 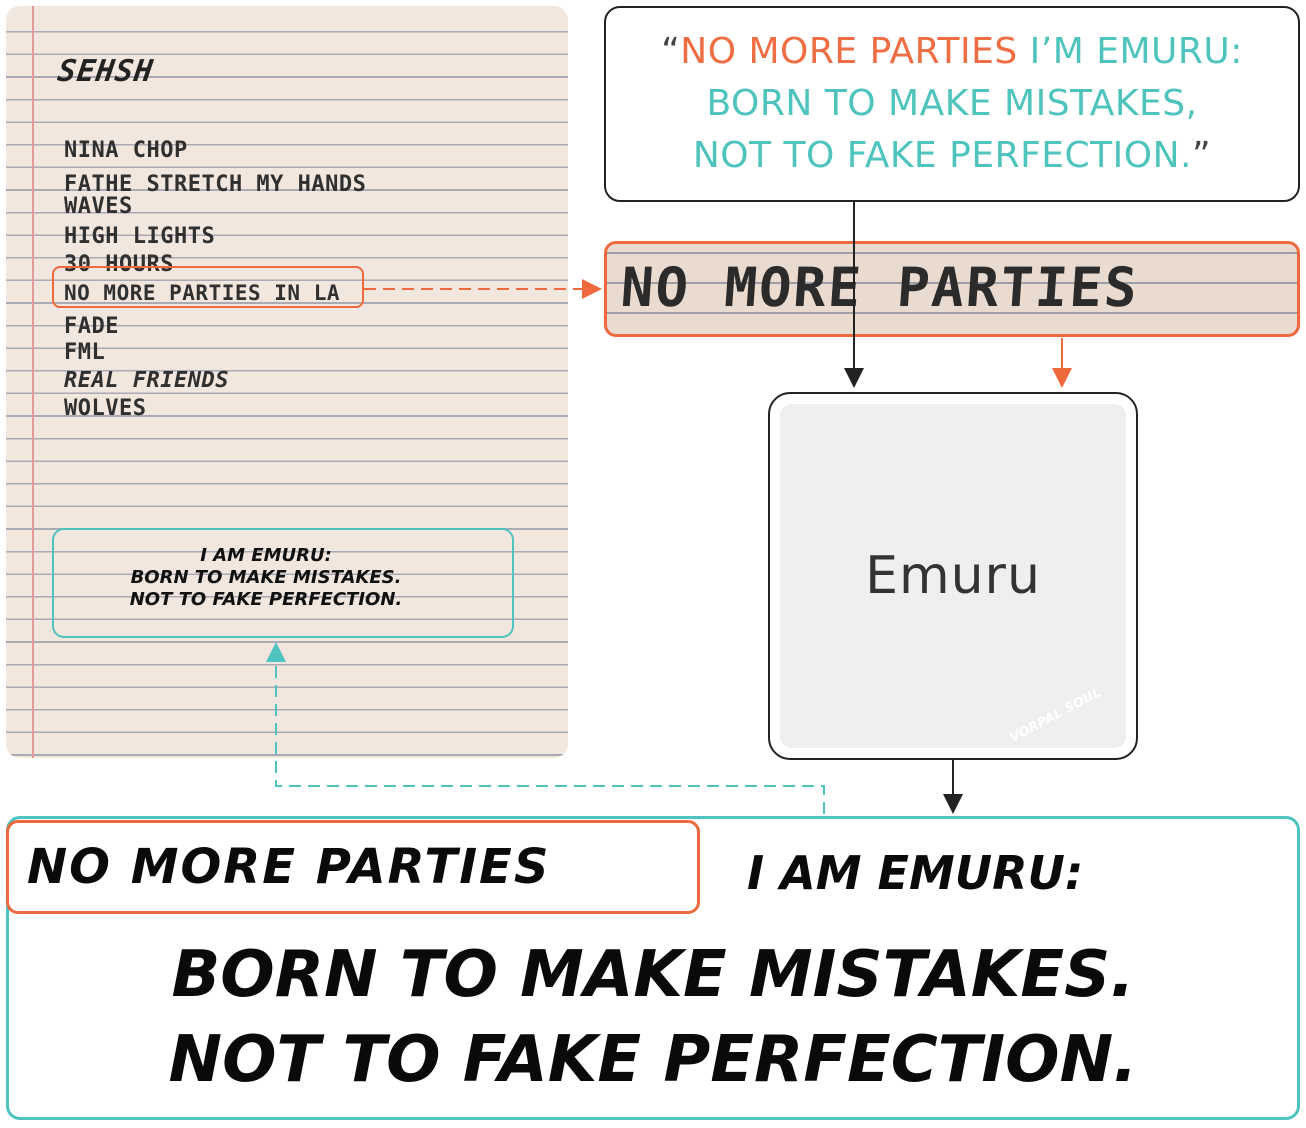 I want to click on arrow-output-to-notebook, so click(x=545, y=728).